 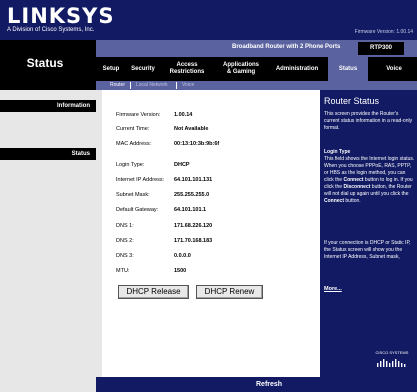 I want to click on tab-setup: Setup, so click(x=111, y=69).